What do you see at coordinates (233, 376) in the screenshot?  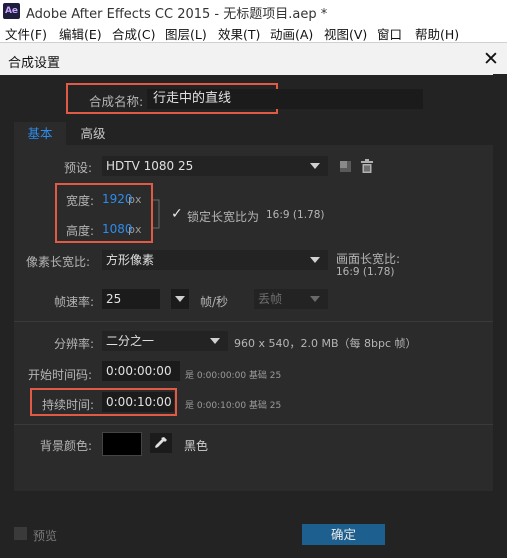 I see `start-timecode-info: 是 0:00:00:00 基础 25` at bounding box center [233, 376].